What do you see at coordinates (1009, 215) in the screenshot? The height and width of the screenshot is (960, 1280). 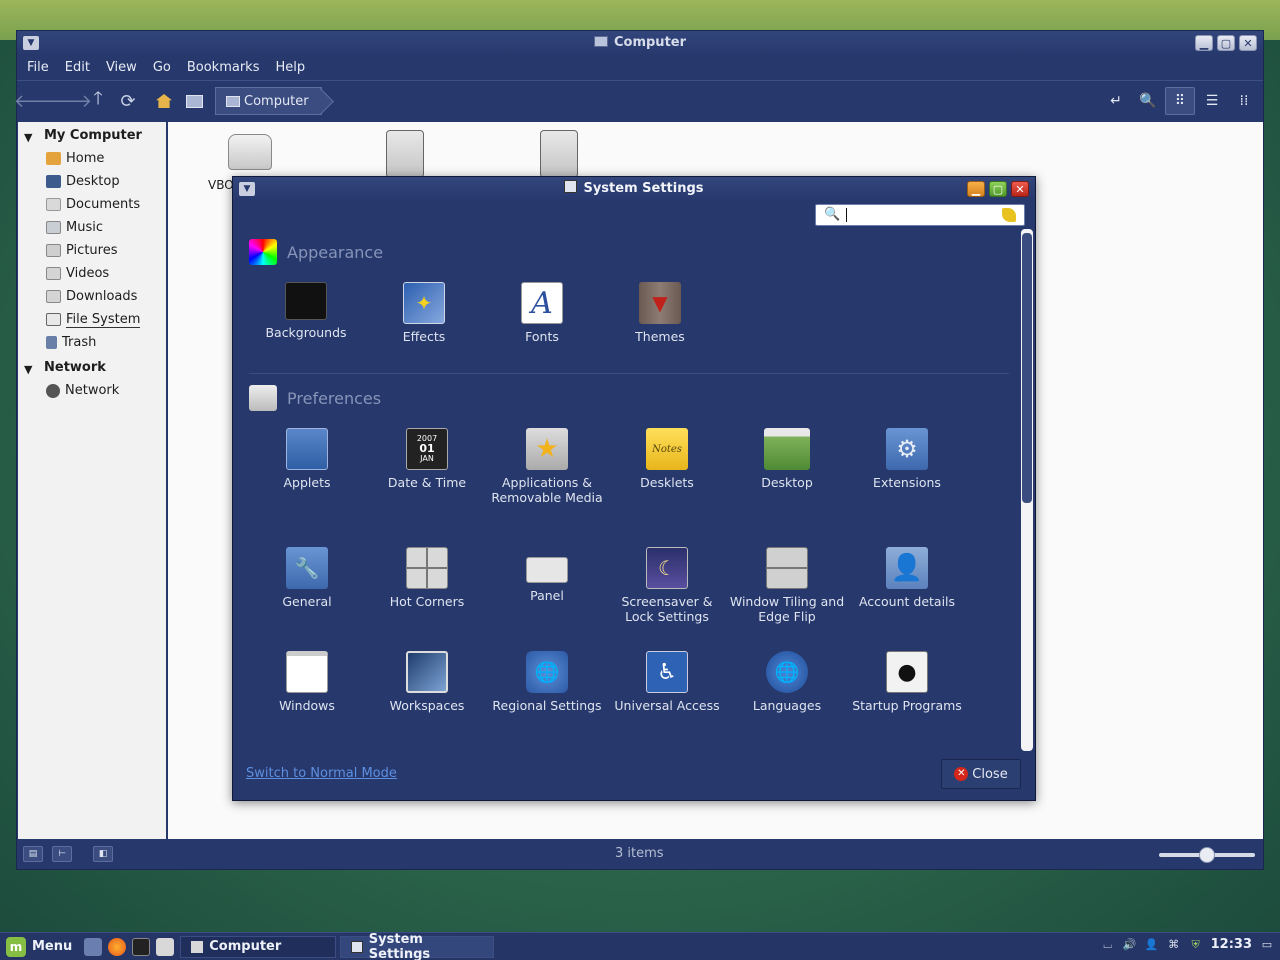 I see `clear-search-icon` at bounding box center [1009, 215].